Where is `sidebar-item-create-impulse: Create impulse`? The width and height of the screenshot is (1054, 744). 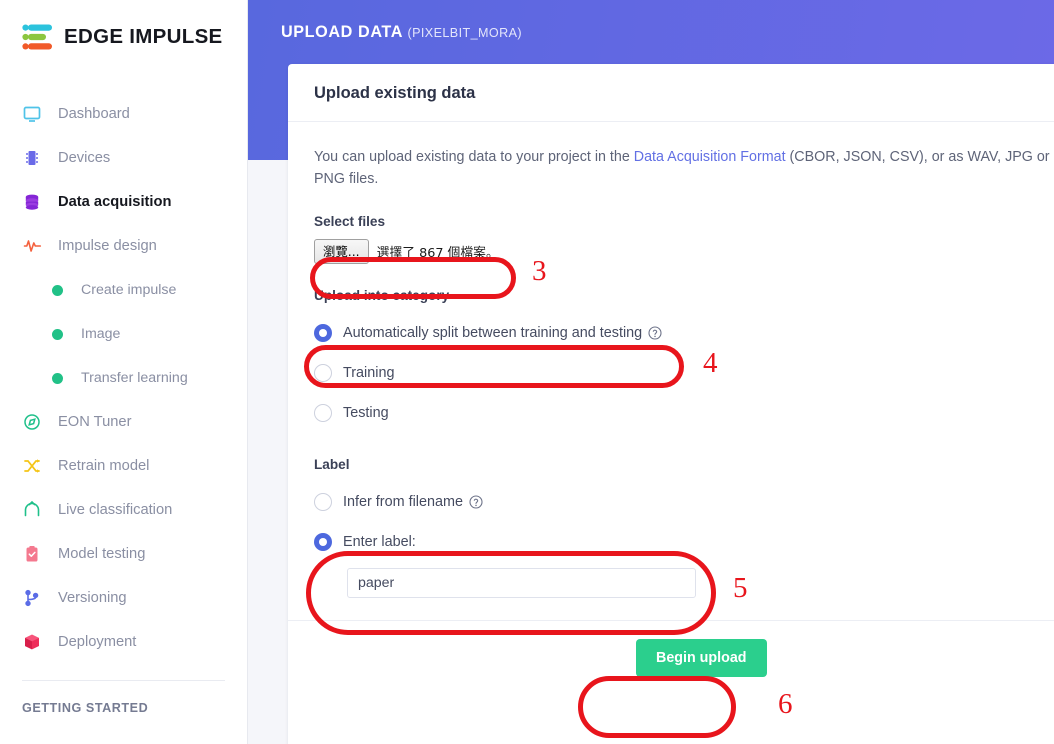 sidebar-item-create-impulse: Create impulse is located at coordinates (123, 290).